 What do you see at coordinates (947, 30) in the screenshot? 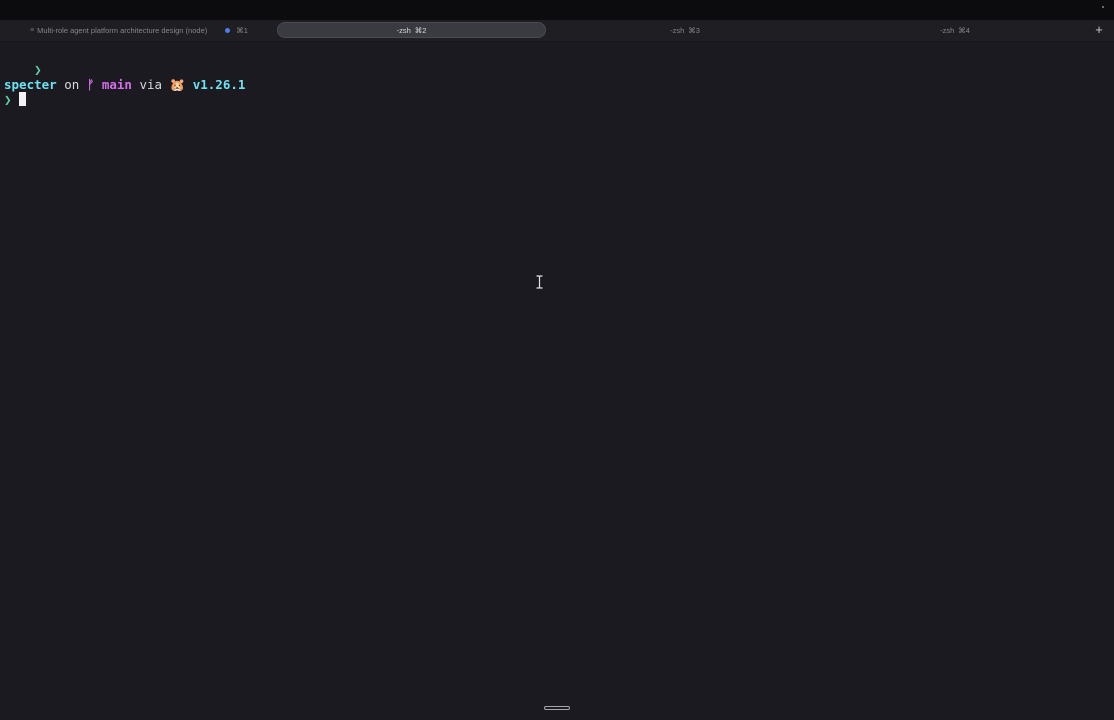
I see `tab-4-label: -zsh` at bounding box center [947, 30].